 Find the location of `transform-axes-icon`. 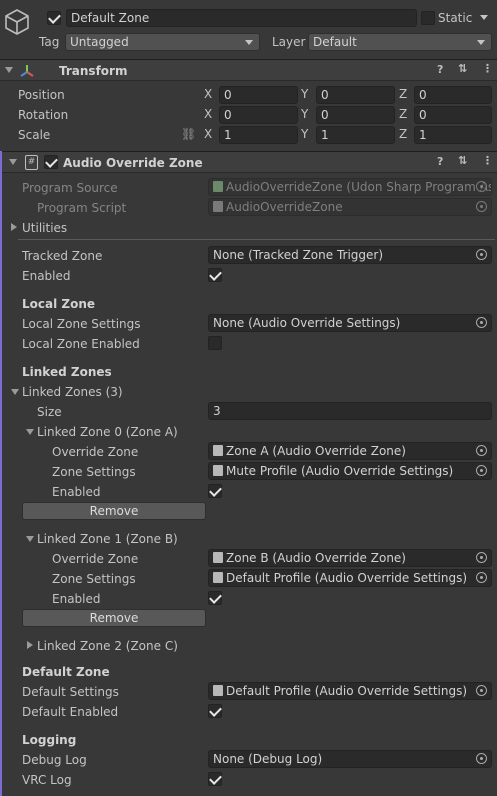

transform-axes-icon is located at coordinates (27, 72).